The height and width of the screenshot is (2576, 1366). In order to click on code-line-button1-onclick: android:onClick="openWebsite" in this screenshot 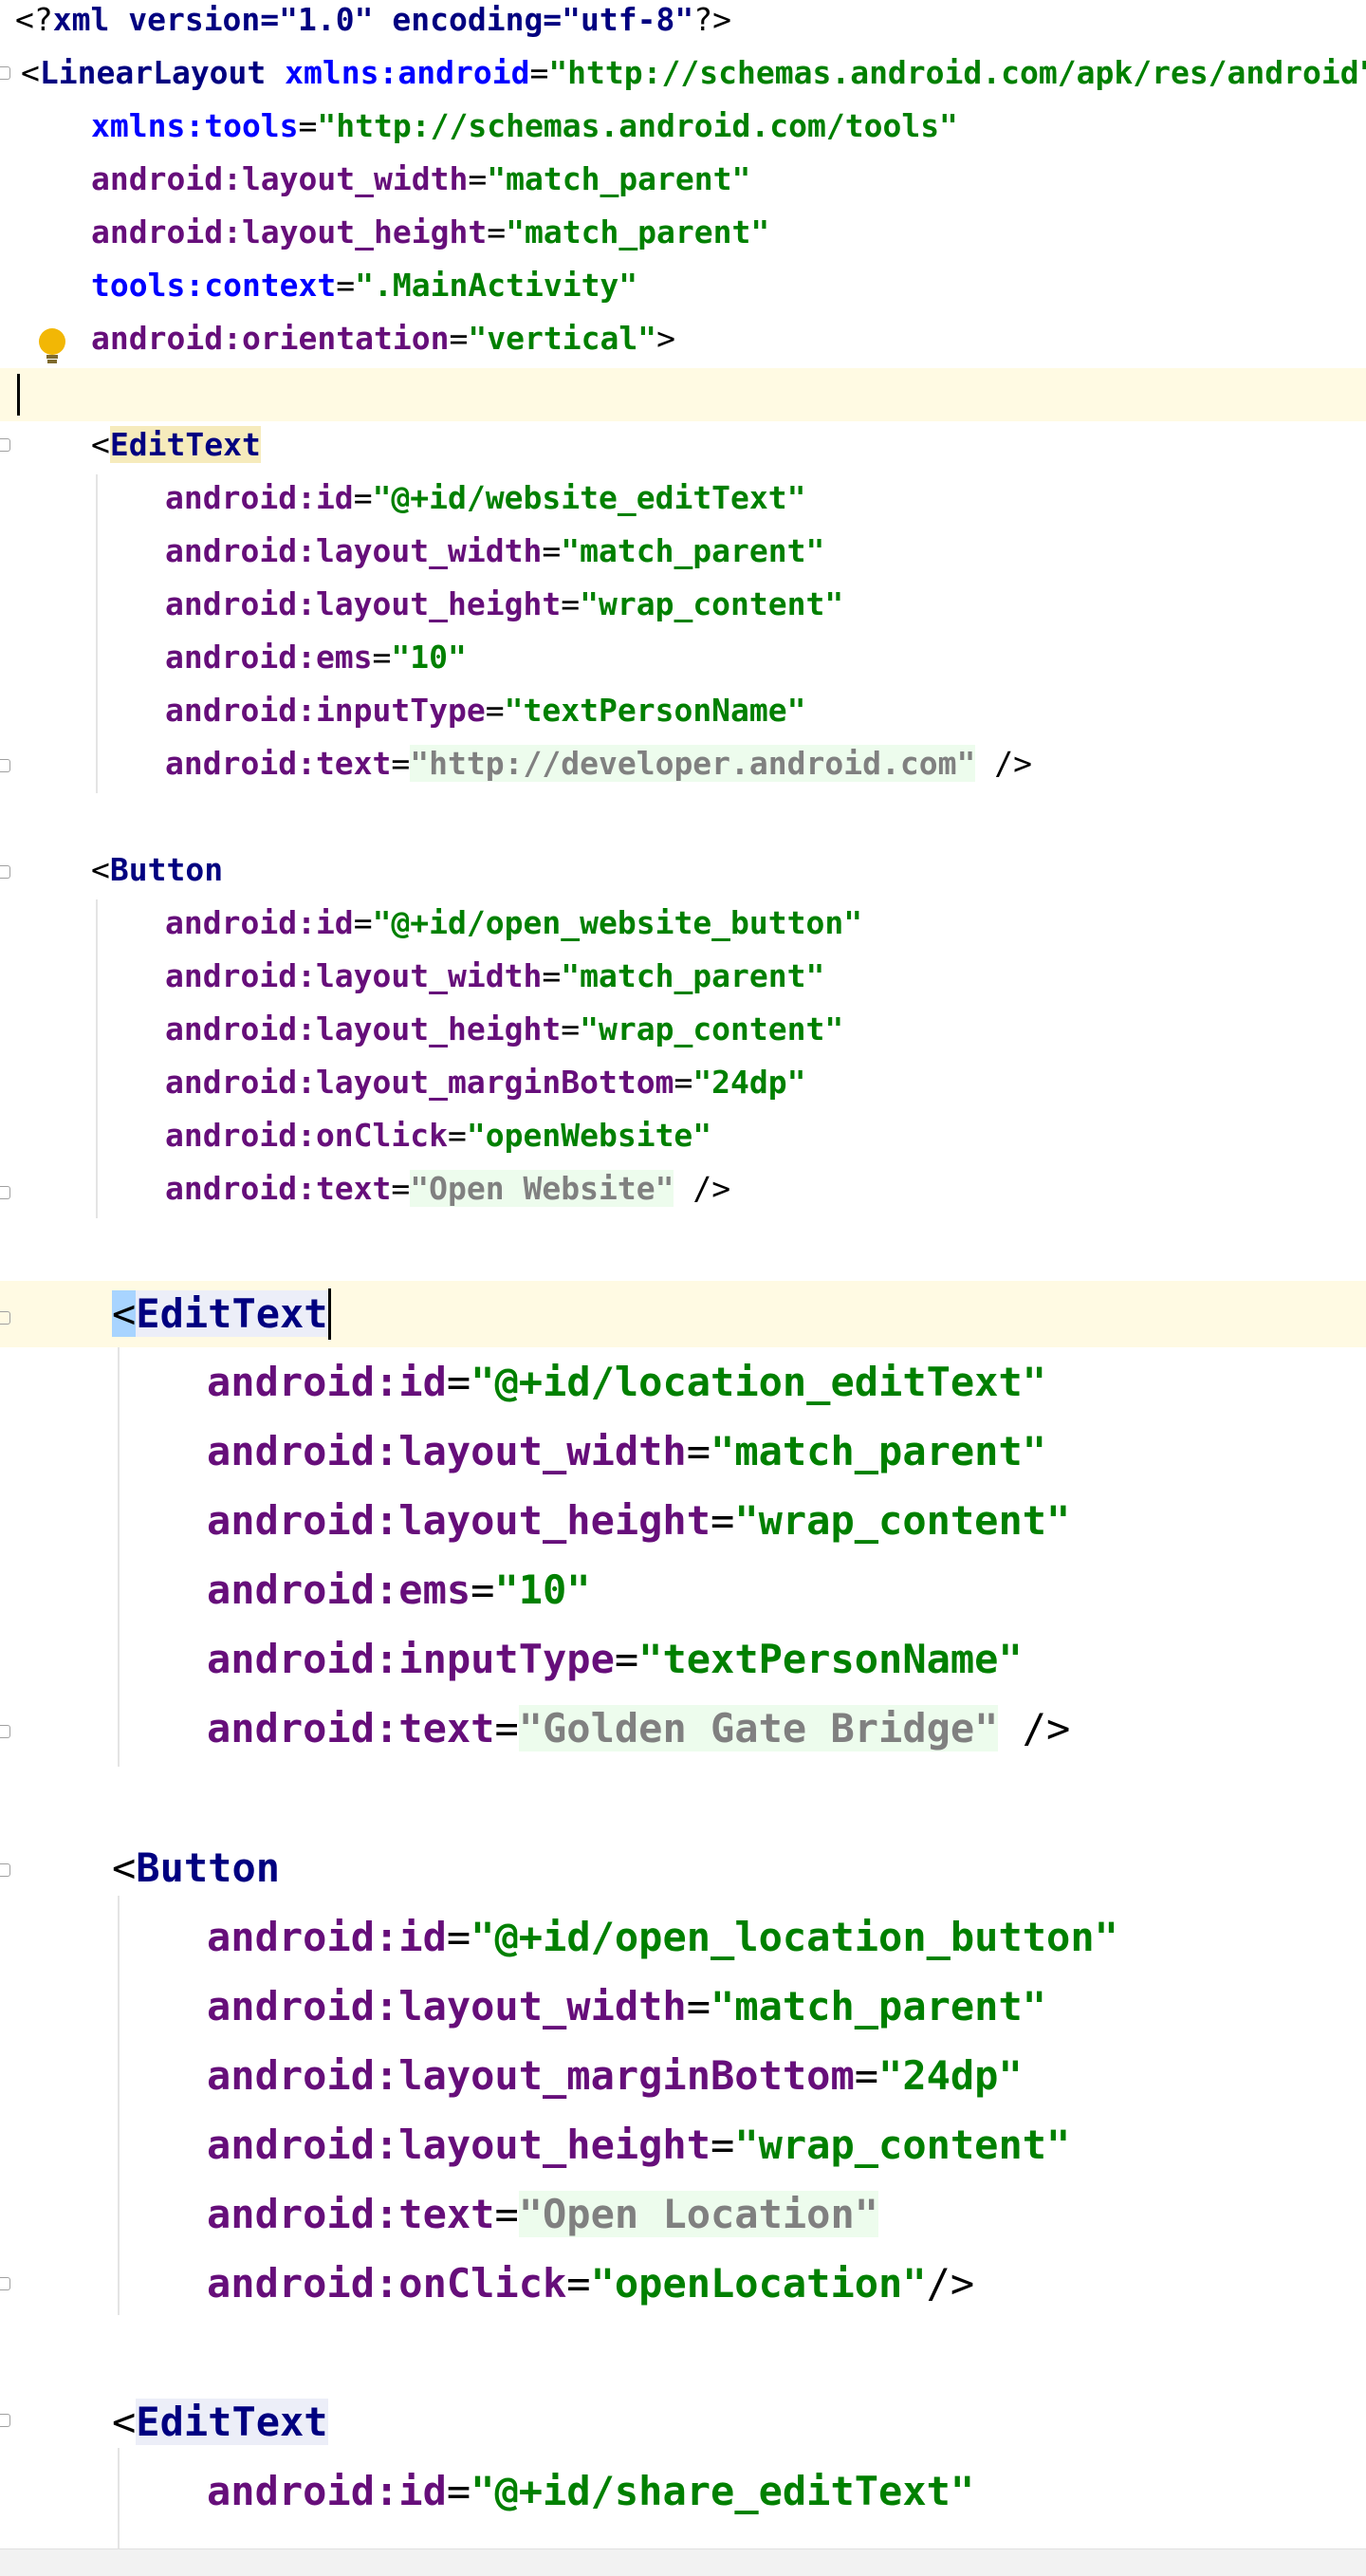, I will do `click(765, 1135)`.